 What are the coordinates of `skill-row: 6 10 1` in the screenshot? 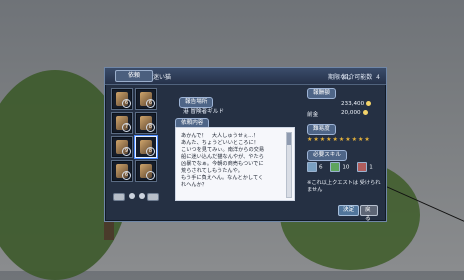 It's located at (343, 167).